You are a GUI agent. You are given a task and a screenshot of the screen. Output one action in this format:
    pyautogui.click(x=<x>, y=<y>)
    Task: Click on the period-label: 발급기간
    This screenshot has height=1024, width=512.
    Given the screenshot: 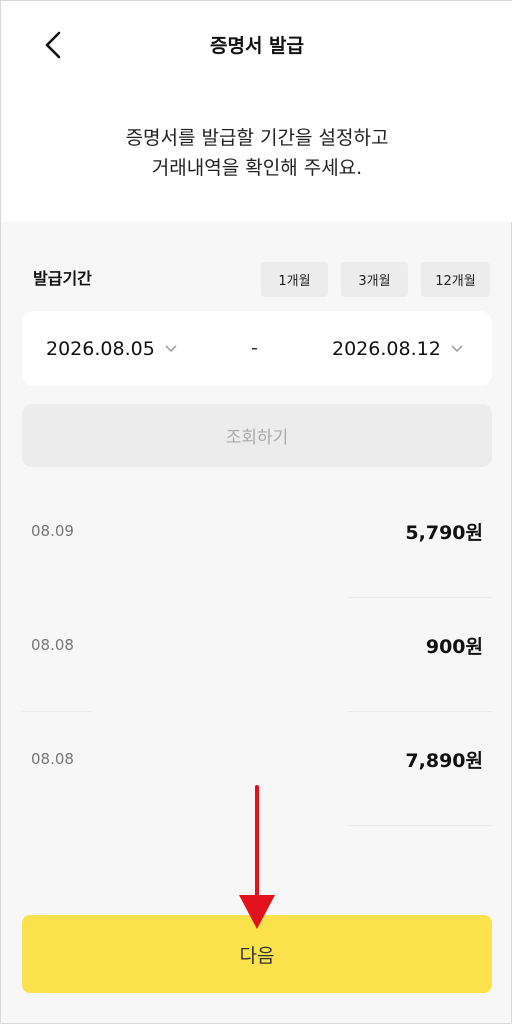 What is the action you would take?
    pyautogui.click(x=62, y=278)
    